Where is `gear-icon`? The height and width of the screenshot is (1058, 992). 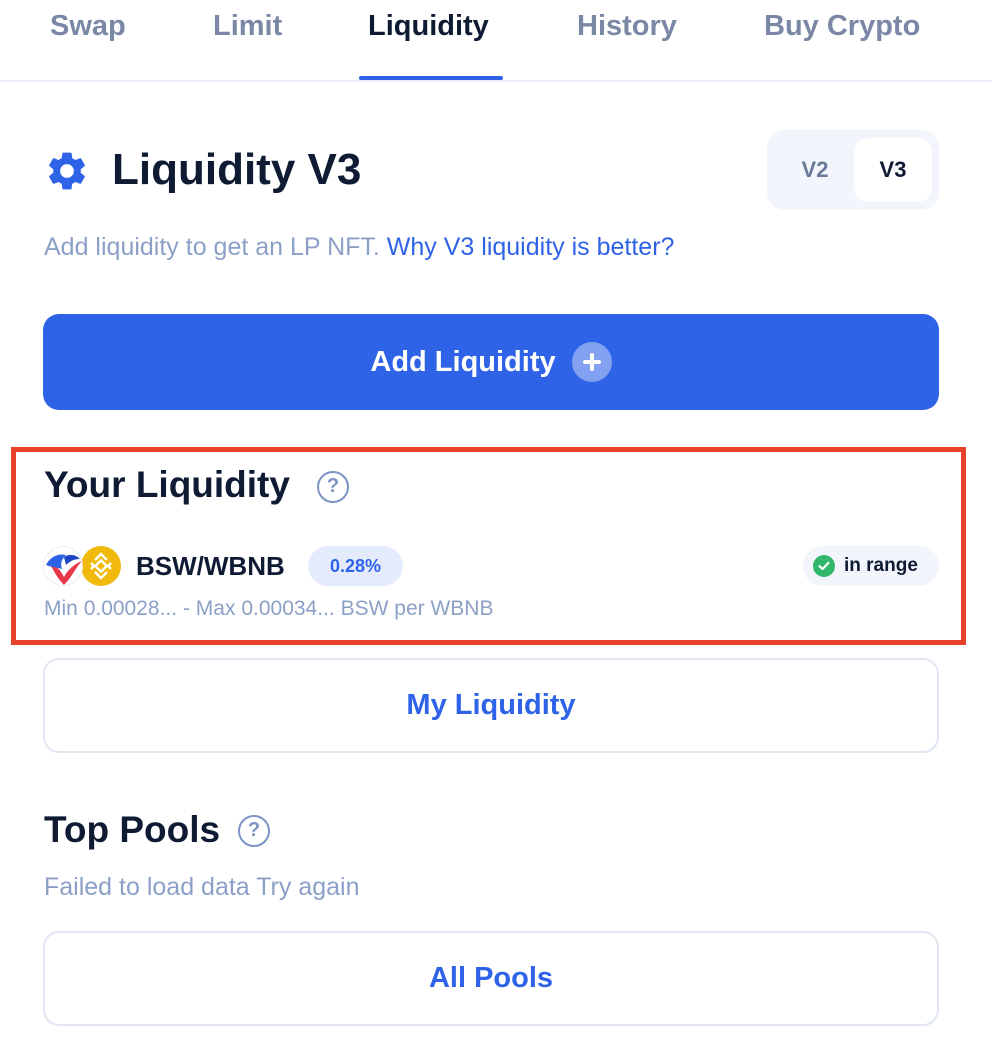 gear-icon is located at coordinates (67, 171).